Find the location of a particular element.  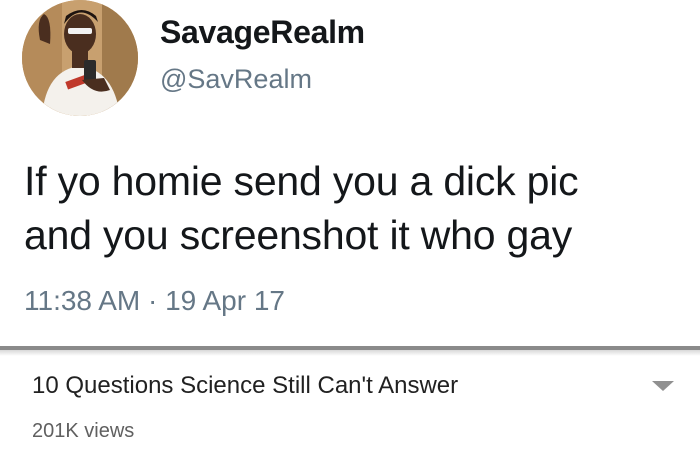

user-handle: @SavRealm is located at coordinates (236, 79).